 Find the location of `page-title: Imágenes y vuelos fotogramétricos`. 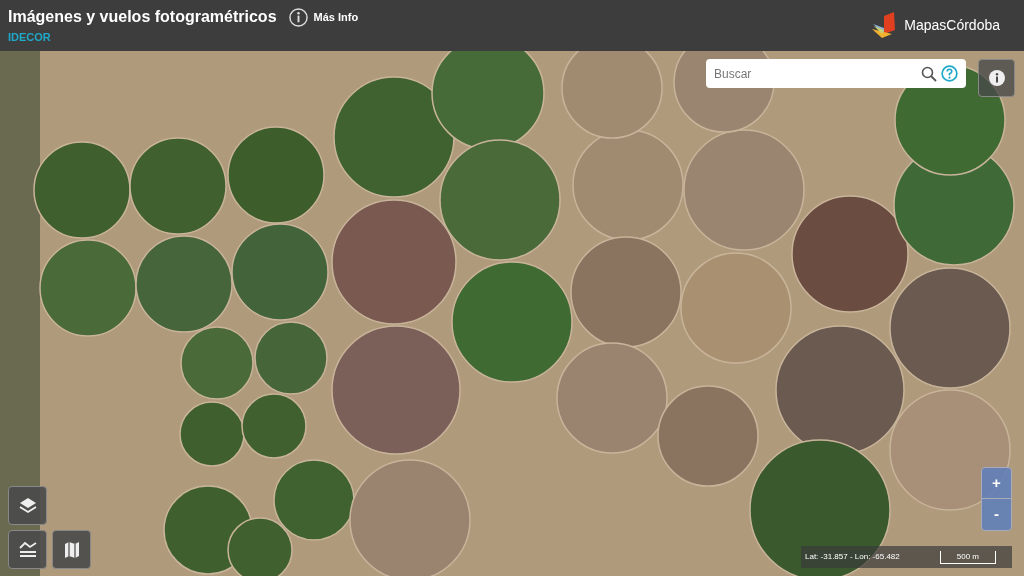

page-title: Imágenes y vuelos fotogramétricos is located at coordinates (142, 17).